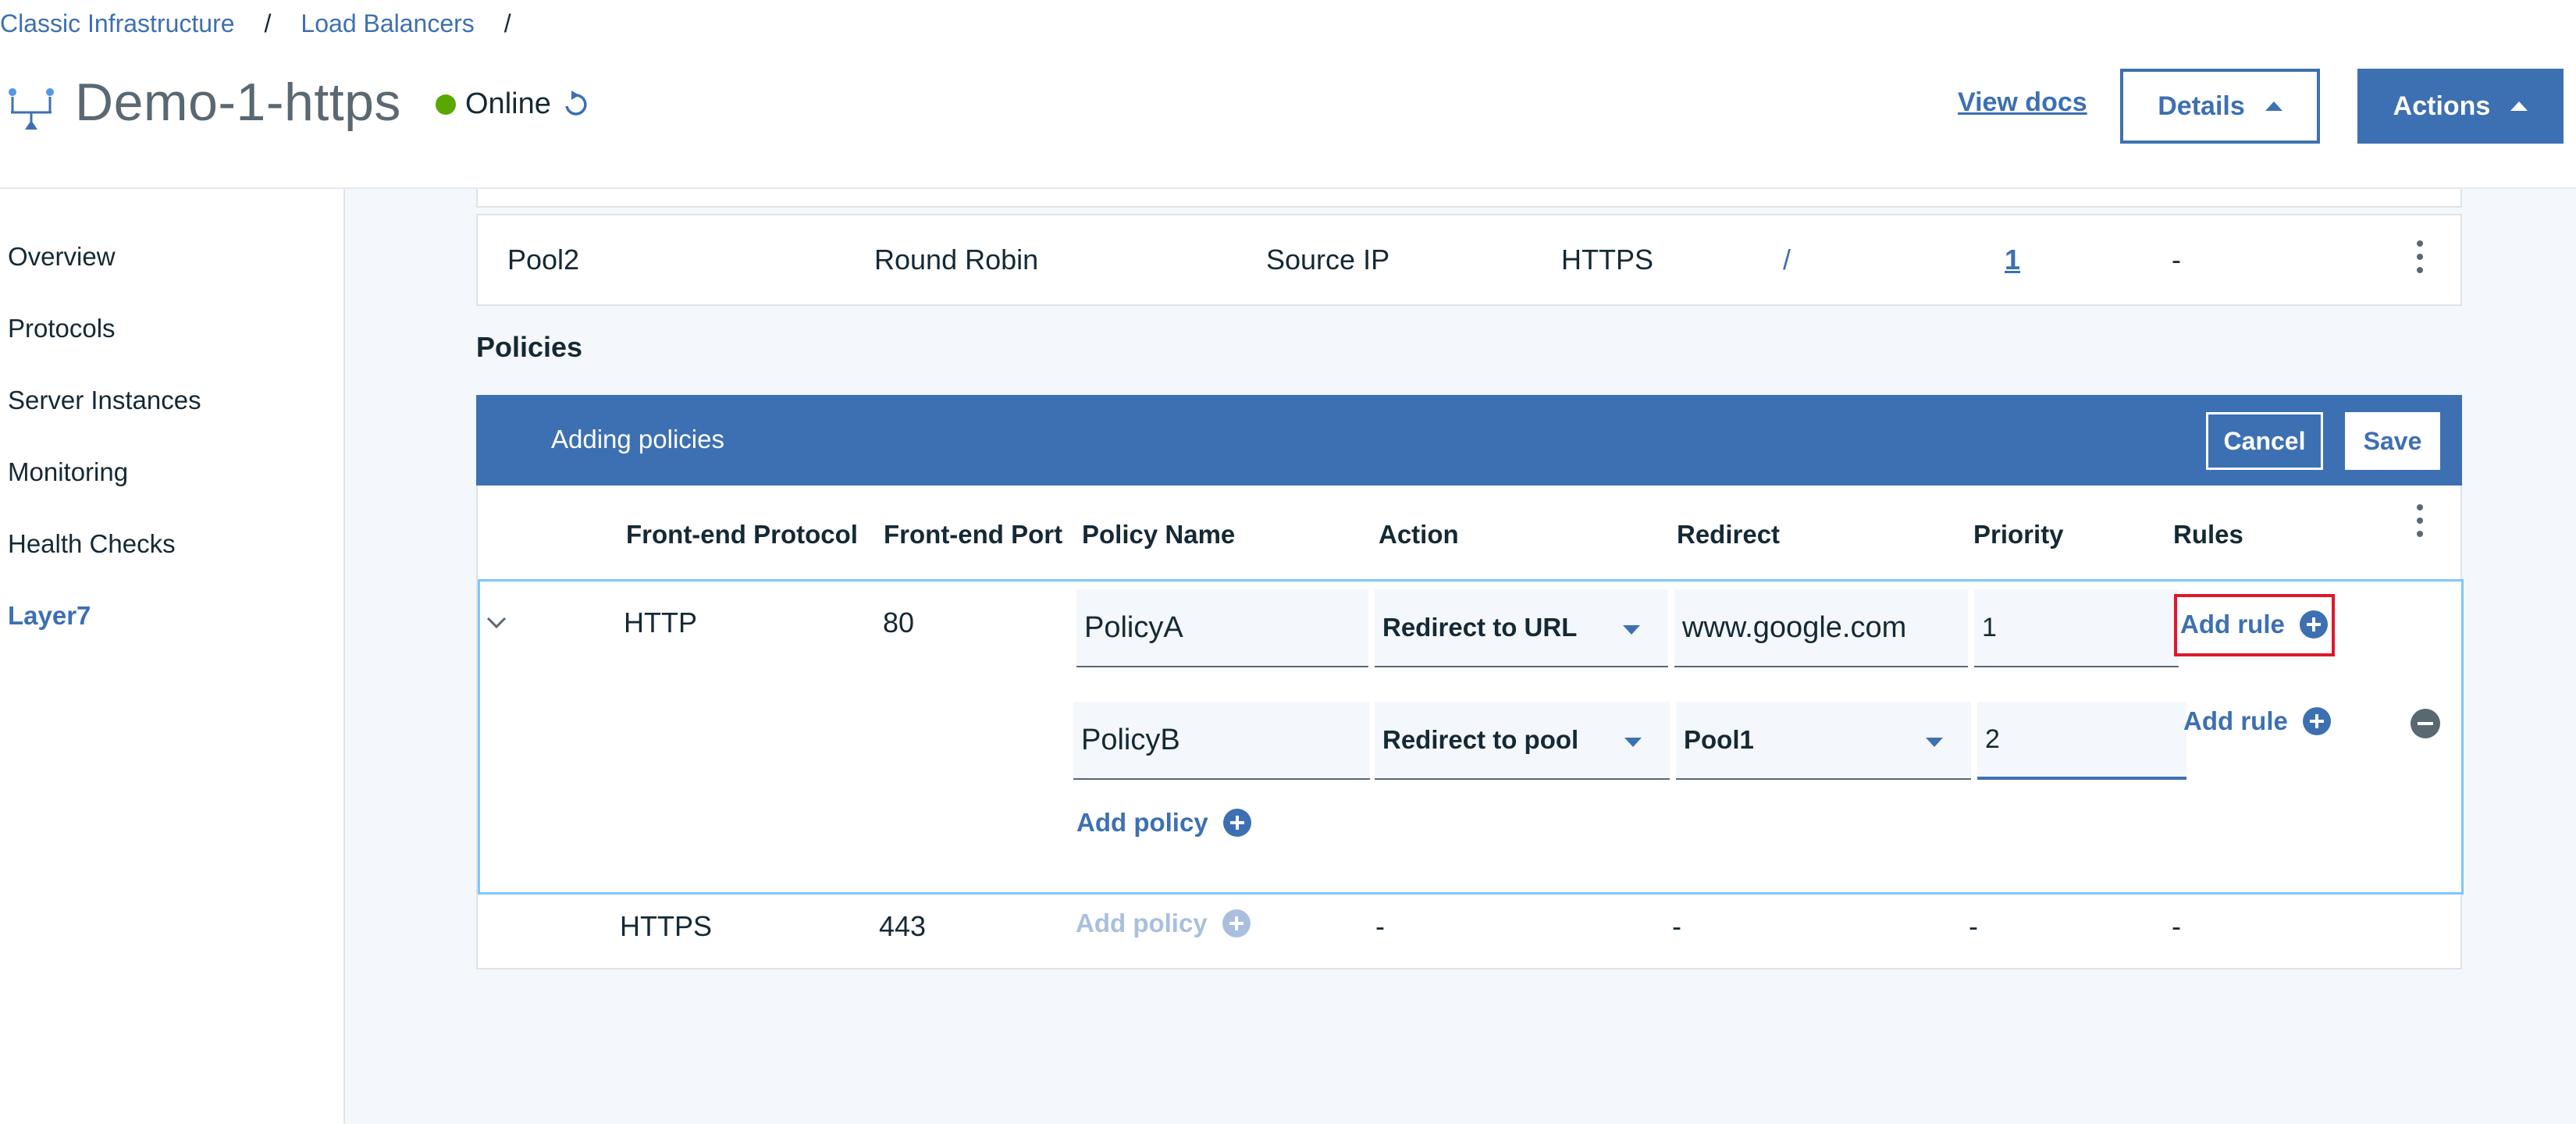  Describe the element at coordinates (1380, 926) in the screenshot. I see `https-action: -` at that location.